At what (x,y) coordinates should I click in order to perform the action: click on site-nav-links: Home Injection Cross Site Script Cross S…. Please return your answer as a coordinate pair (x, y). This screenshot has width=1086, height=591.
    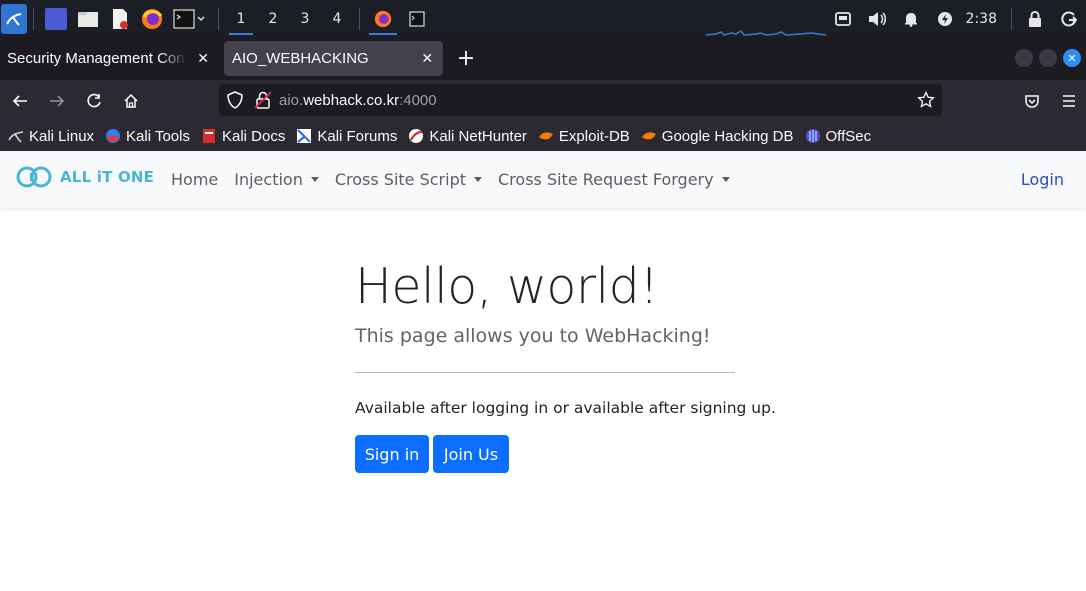
    Looking at the image, I should click on (450, 179).